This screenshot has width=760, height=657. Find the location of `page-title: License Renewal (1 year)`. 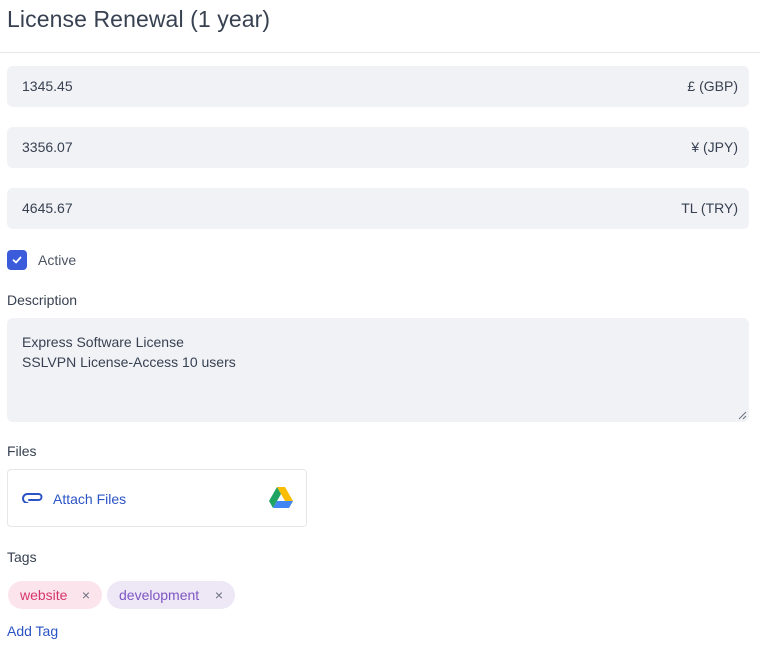

page-title: License Renewal (1 year) is located at coordinates (139, 19).